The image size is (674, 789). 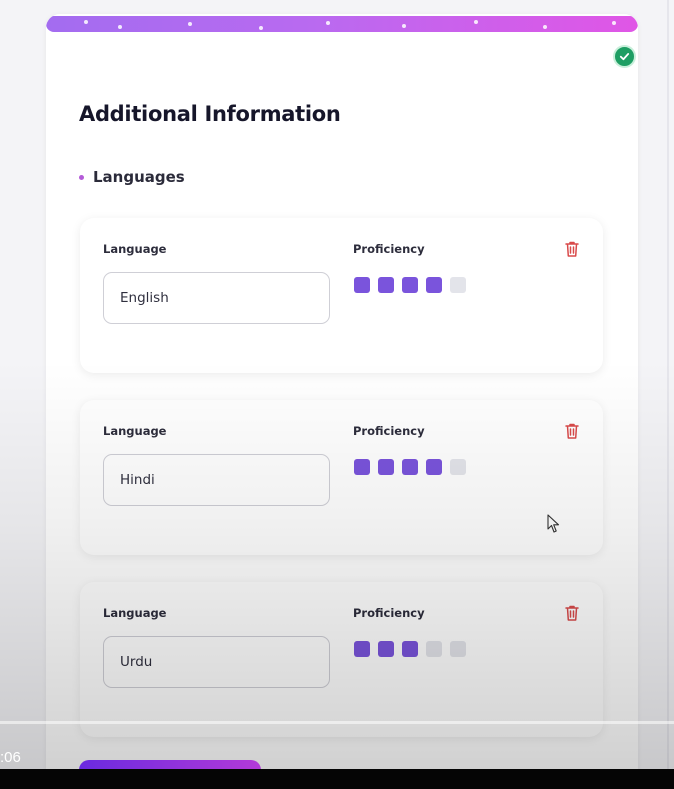 What do you see at coordinates (342, 24) in the screenshot?
I see `progress-bar` at bounding box center [342, 24].